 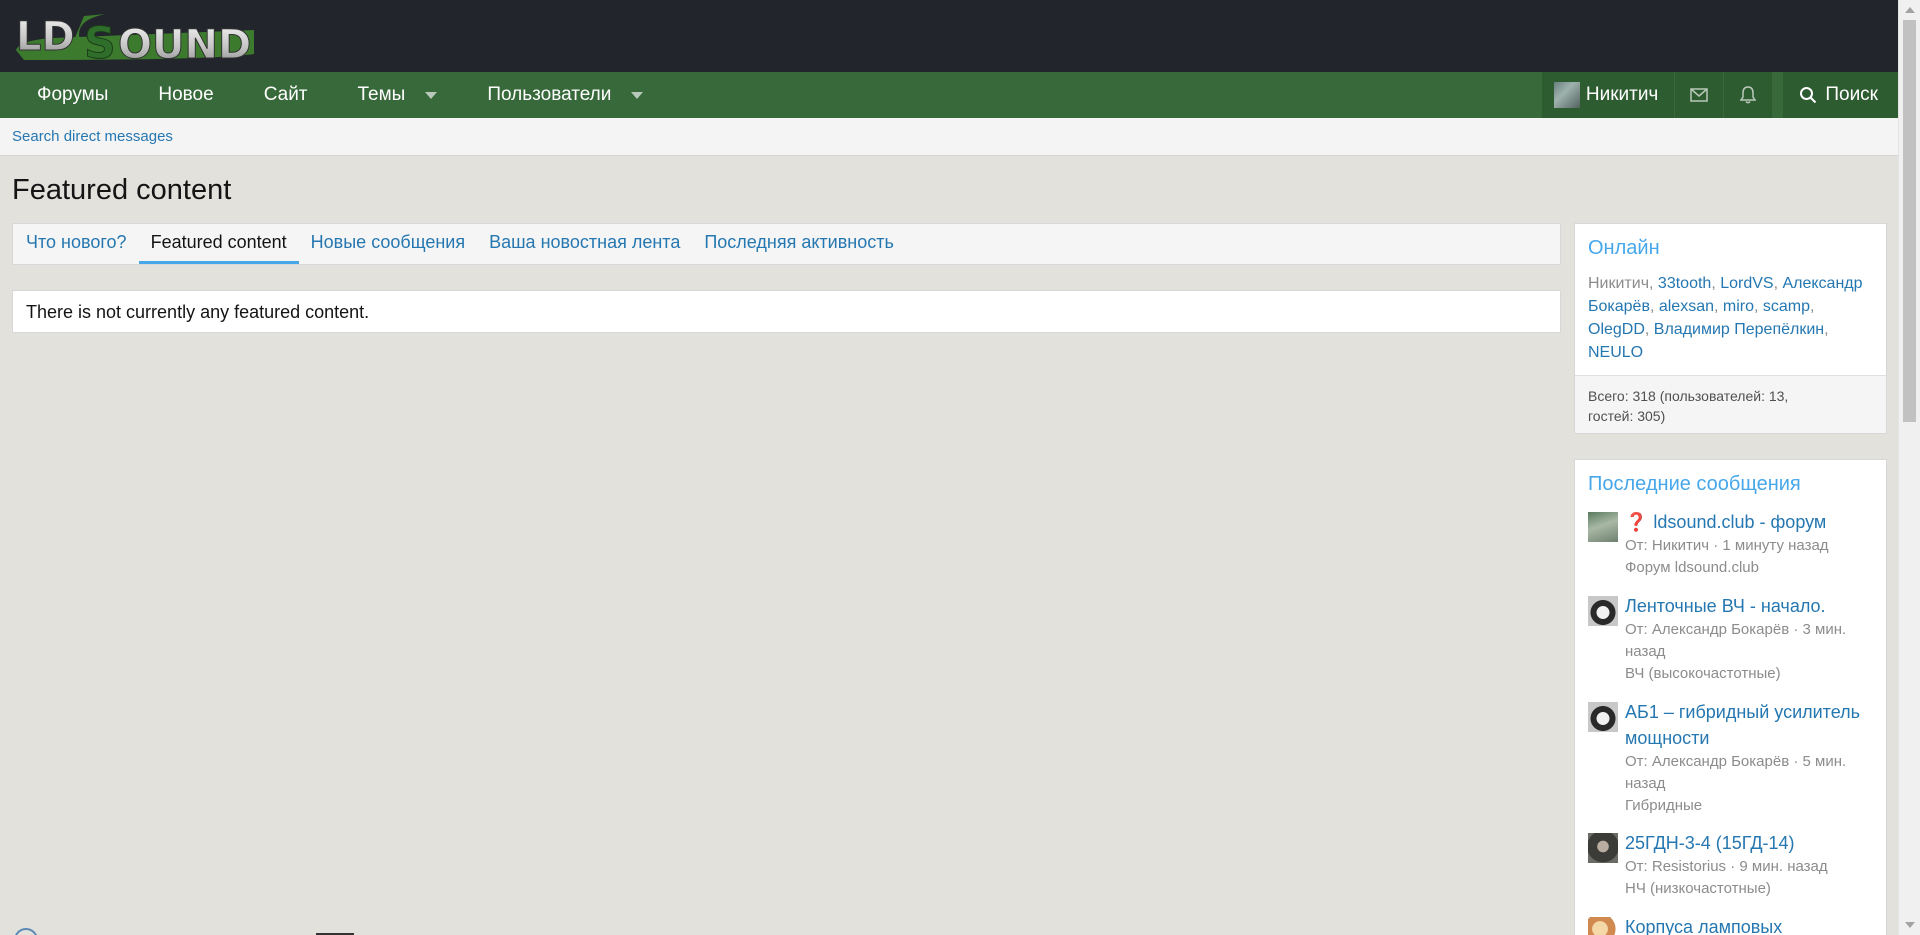 What do you see at coordinates (1751, 889) in the screenshot?
I see `post-forum: НЧ (низкочастотные)` at bounding box center [1751, 889].